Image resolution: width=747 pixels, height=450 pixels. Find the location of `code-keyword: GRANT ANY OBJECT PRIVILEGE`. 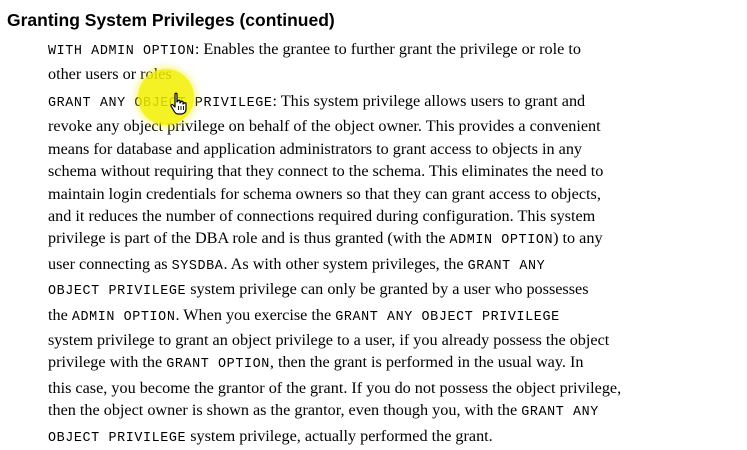

code-keyword: GRANT ANY OBJECT PRIVILEGE is located at coordinates (447, 317).